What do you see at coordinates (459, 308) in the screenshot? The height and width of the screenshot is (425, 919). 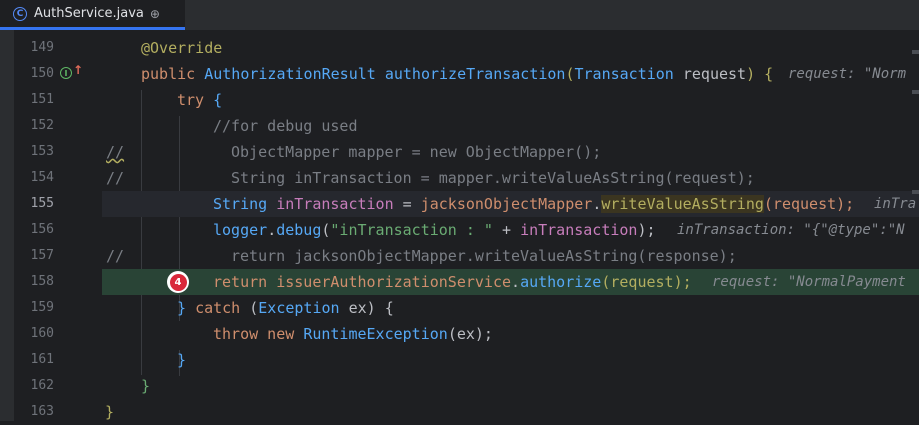 I see `code-line-159: 159 } catch (Exception ex) {` at bounding box center [459, 308].